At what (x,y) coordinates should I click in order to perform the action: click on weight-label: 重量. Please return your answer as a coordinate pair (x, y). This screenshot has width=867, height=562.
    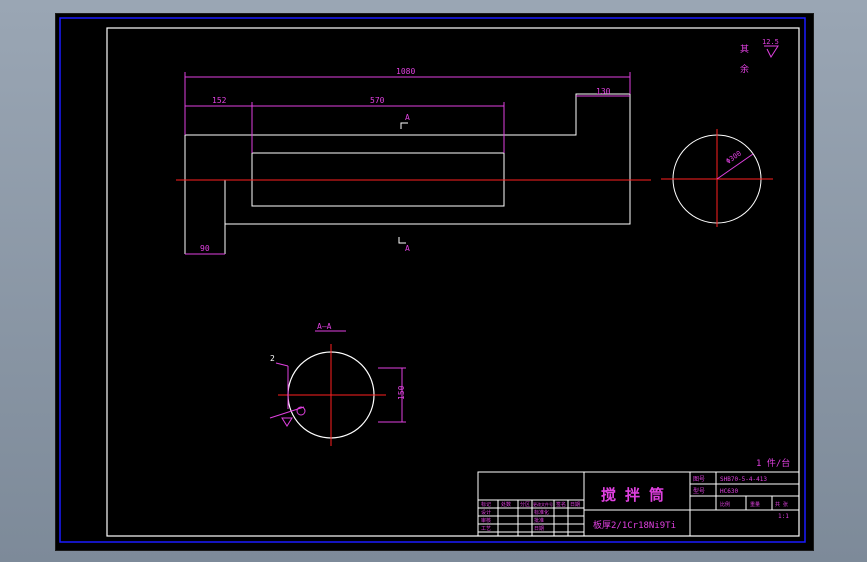
    Looking at the image, I should click on (755, 504).